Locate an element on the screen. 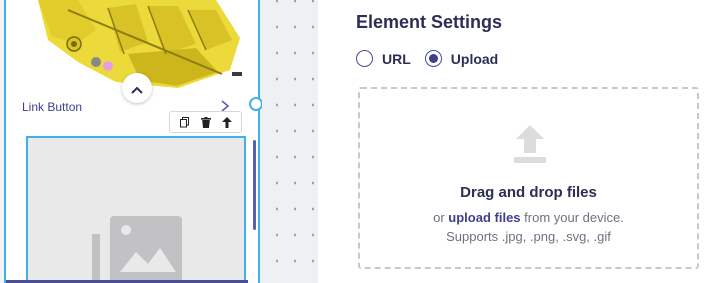  link-button-label: Link Button is located at coordinates (52, 107).